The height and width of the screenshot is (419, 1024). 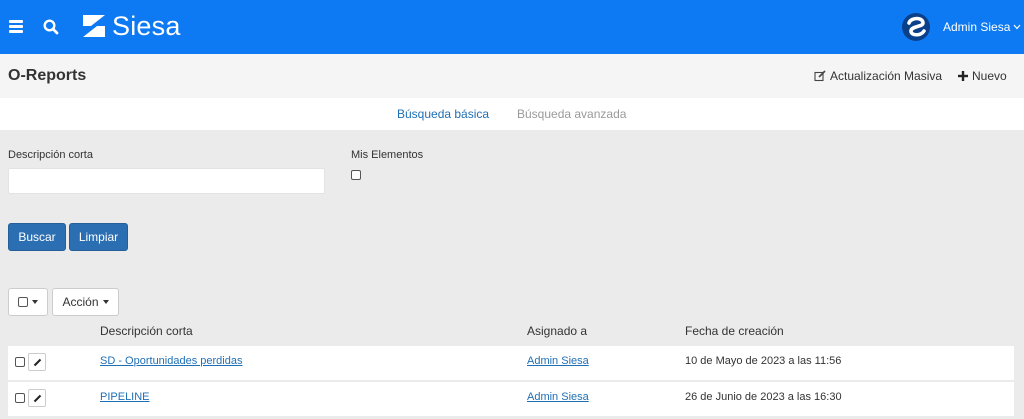 What do you see at coordinates (171, 361) in the screenshot?
I see `row-description-link: SD - Oportunidades perdidas` at bounding box center [171, 361].